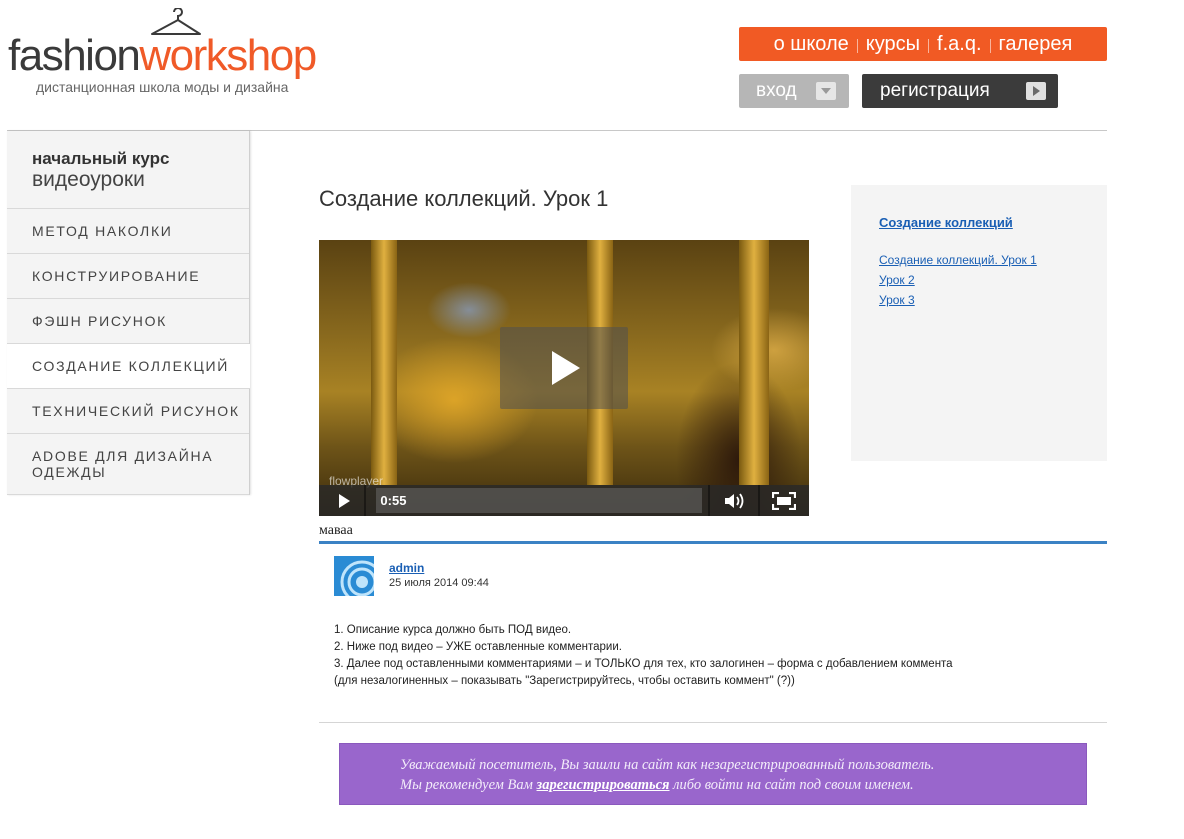  I want to click on volume-button, so click(734, 500).